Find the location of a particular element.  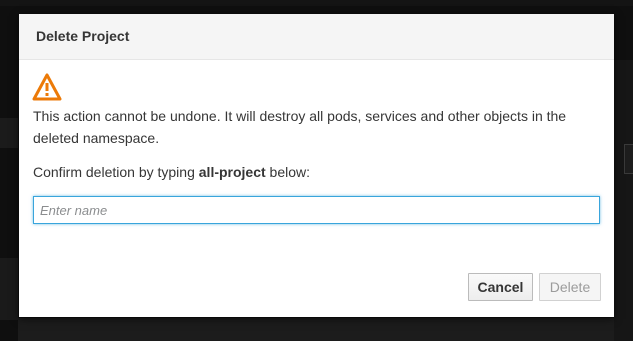

background-header is located at coordinates (316, 3).